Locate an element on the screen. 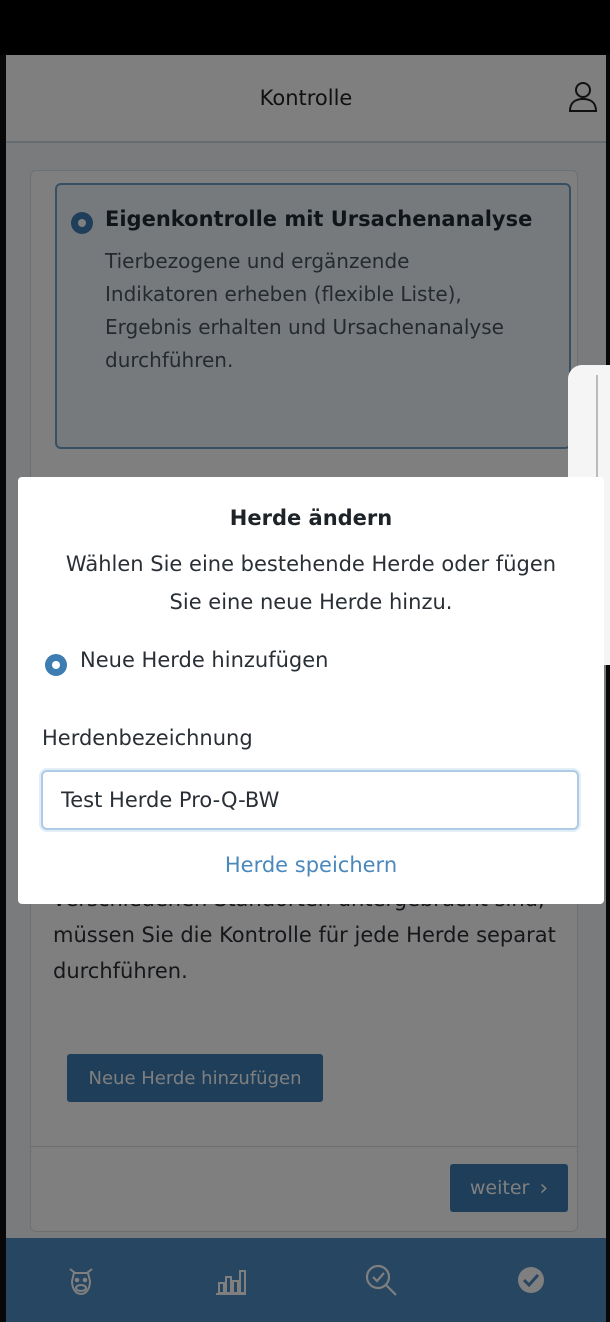 The width and height of the screenshot is (610, 1322). new-herd-radio is located at coordinates (56, 665).